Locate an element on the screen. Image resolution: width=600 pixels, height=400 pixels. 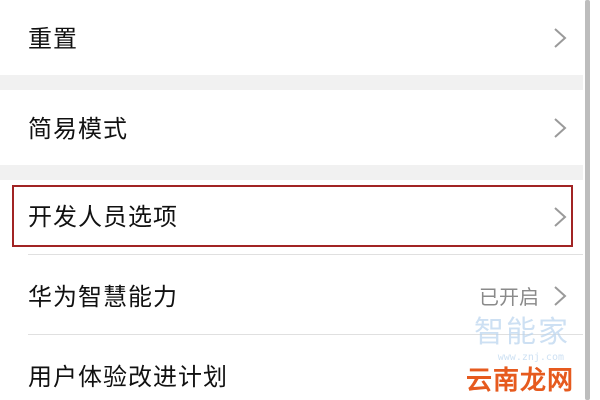
settings-item-label: 开发人员选项 is located at coordinates (103, 217).